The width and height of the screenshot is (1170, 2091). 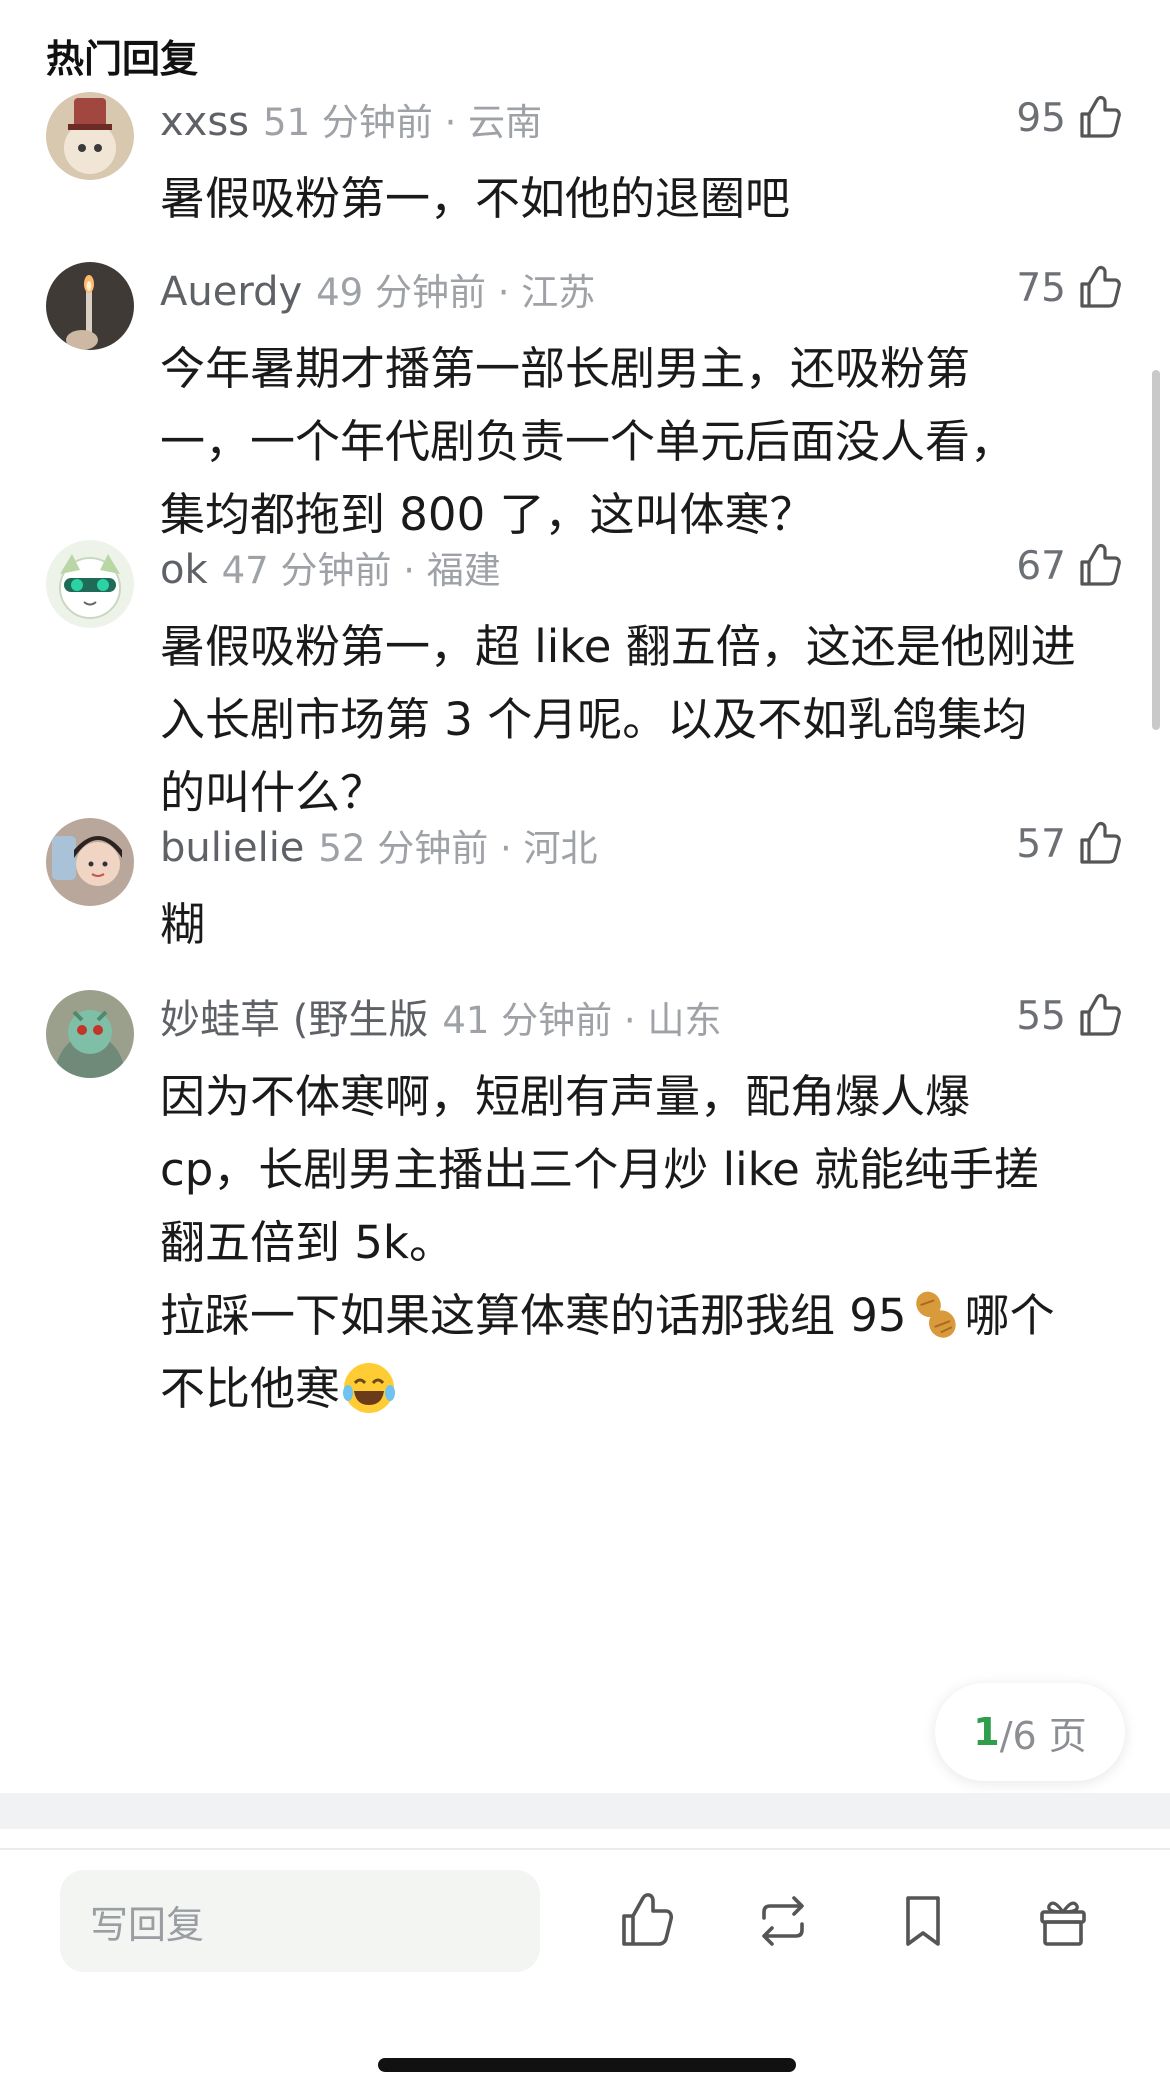 What do you see at coordinates (403, 122) in the screenshot?
I see `time-location: 51 分钟前 · 云南` at bounding box center [403, 122].